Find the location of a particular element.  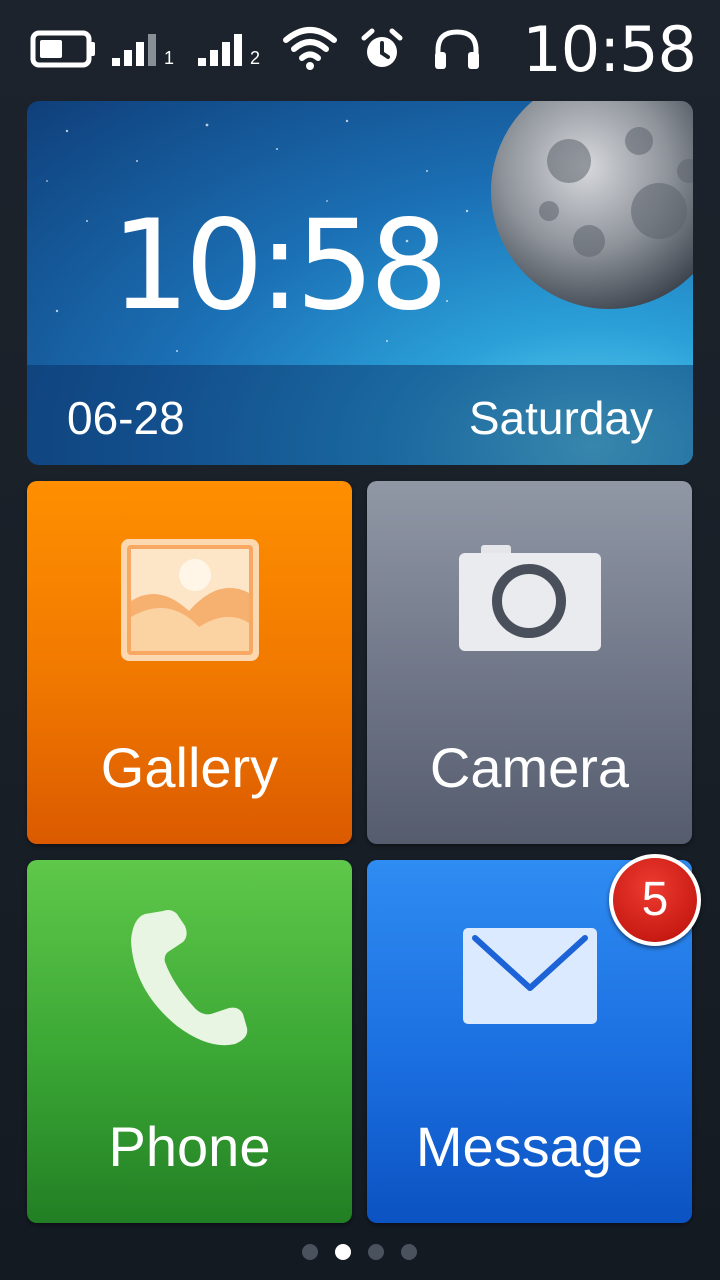

phone-label: Phone is located at coordinates (189, 1146).